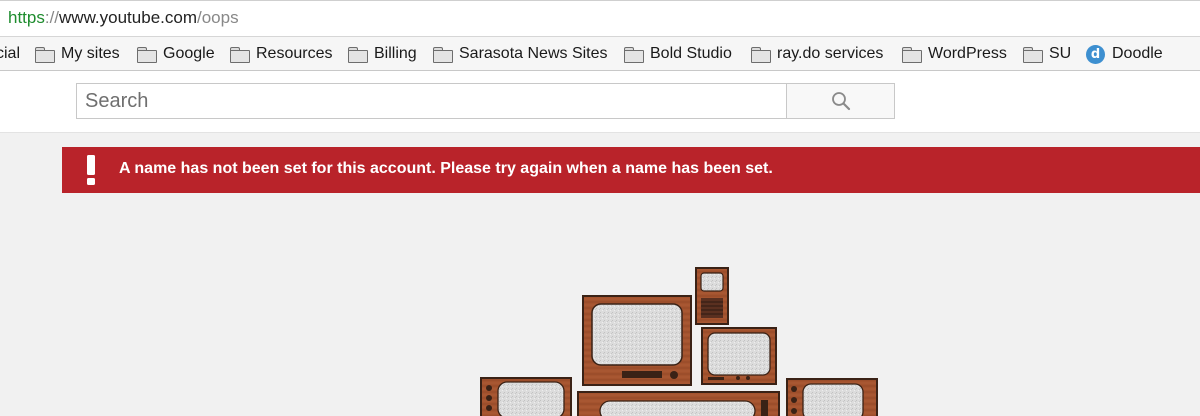 This screenshot has height=416, width=1200. What do you see at coordinates (1060, 53) in the screenshot?
I see `bookmark-label: SU` at bounding box center [1060, 53].